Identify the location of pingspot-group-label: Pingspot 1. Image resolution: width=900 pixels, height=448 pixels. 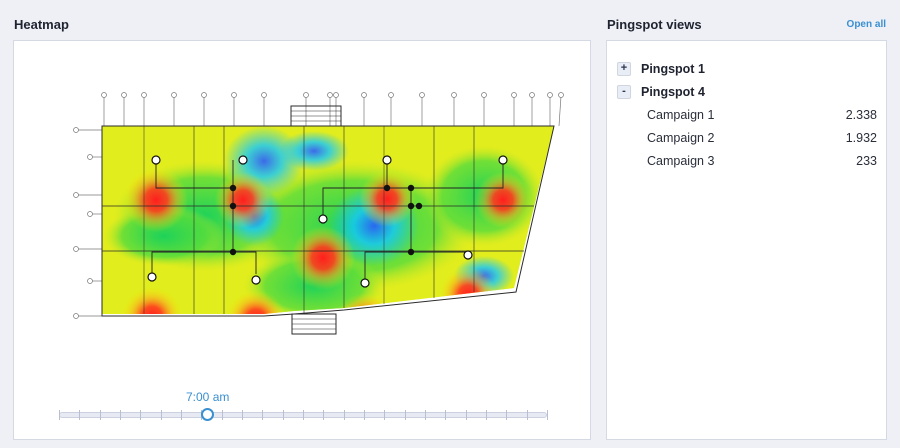
(673, 69).